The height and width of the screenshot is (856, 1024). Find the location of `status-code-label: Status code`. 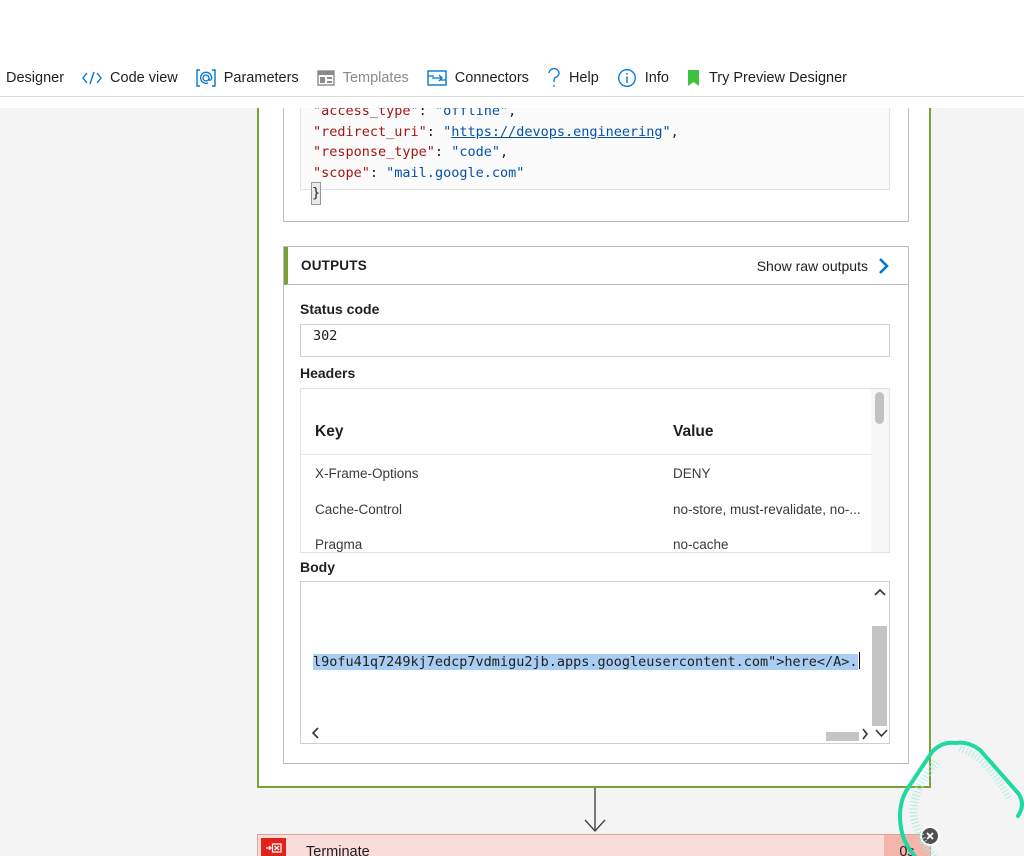

status-code-label: Status code is located at coordinates (340, 309).